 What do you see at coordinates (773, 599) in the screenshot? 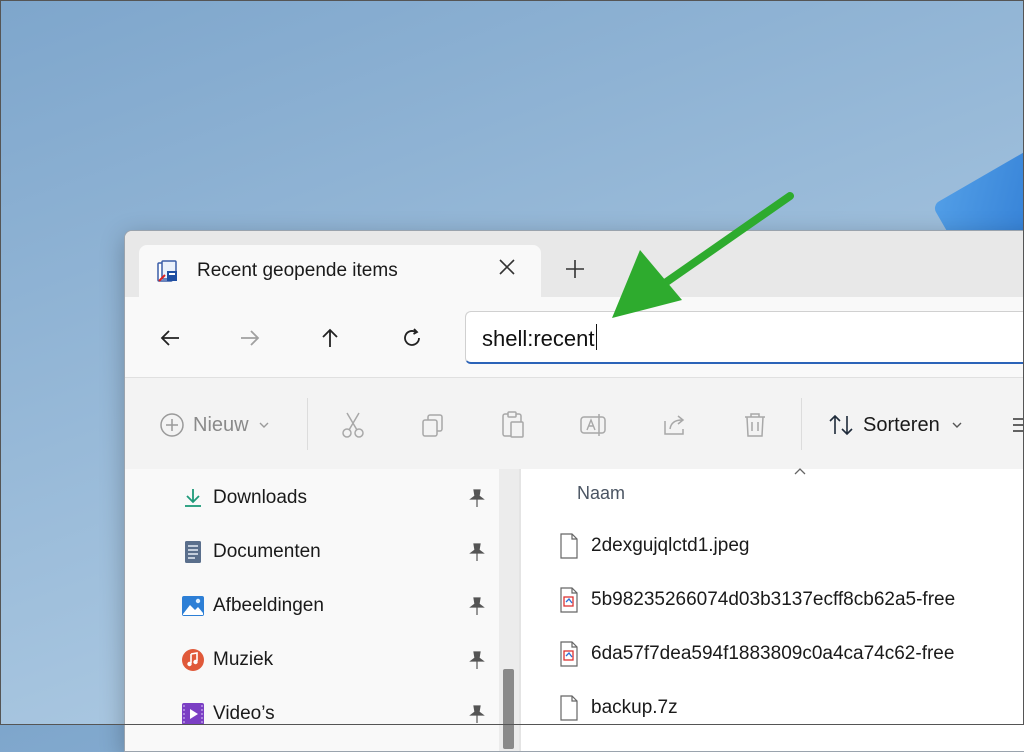
I see `file-name: 5b98235266074d03b3137ecff8cb62a5-free` at bounding box center [773, 599].